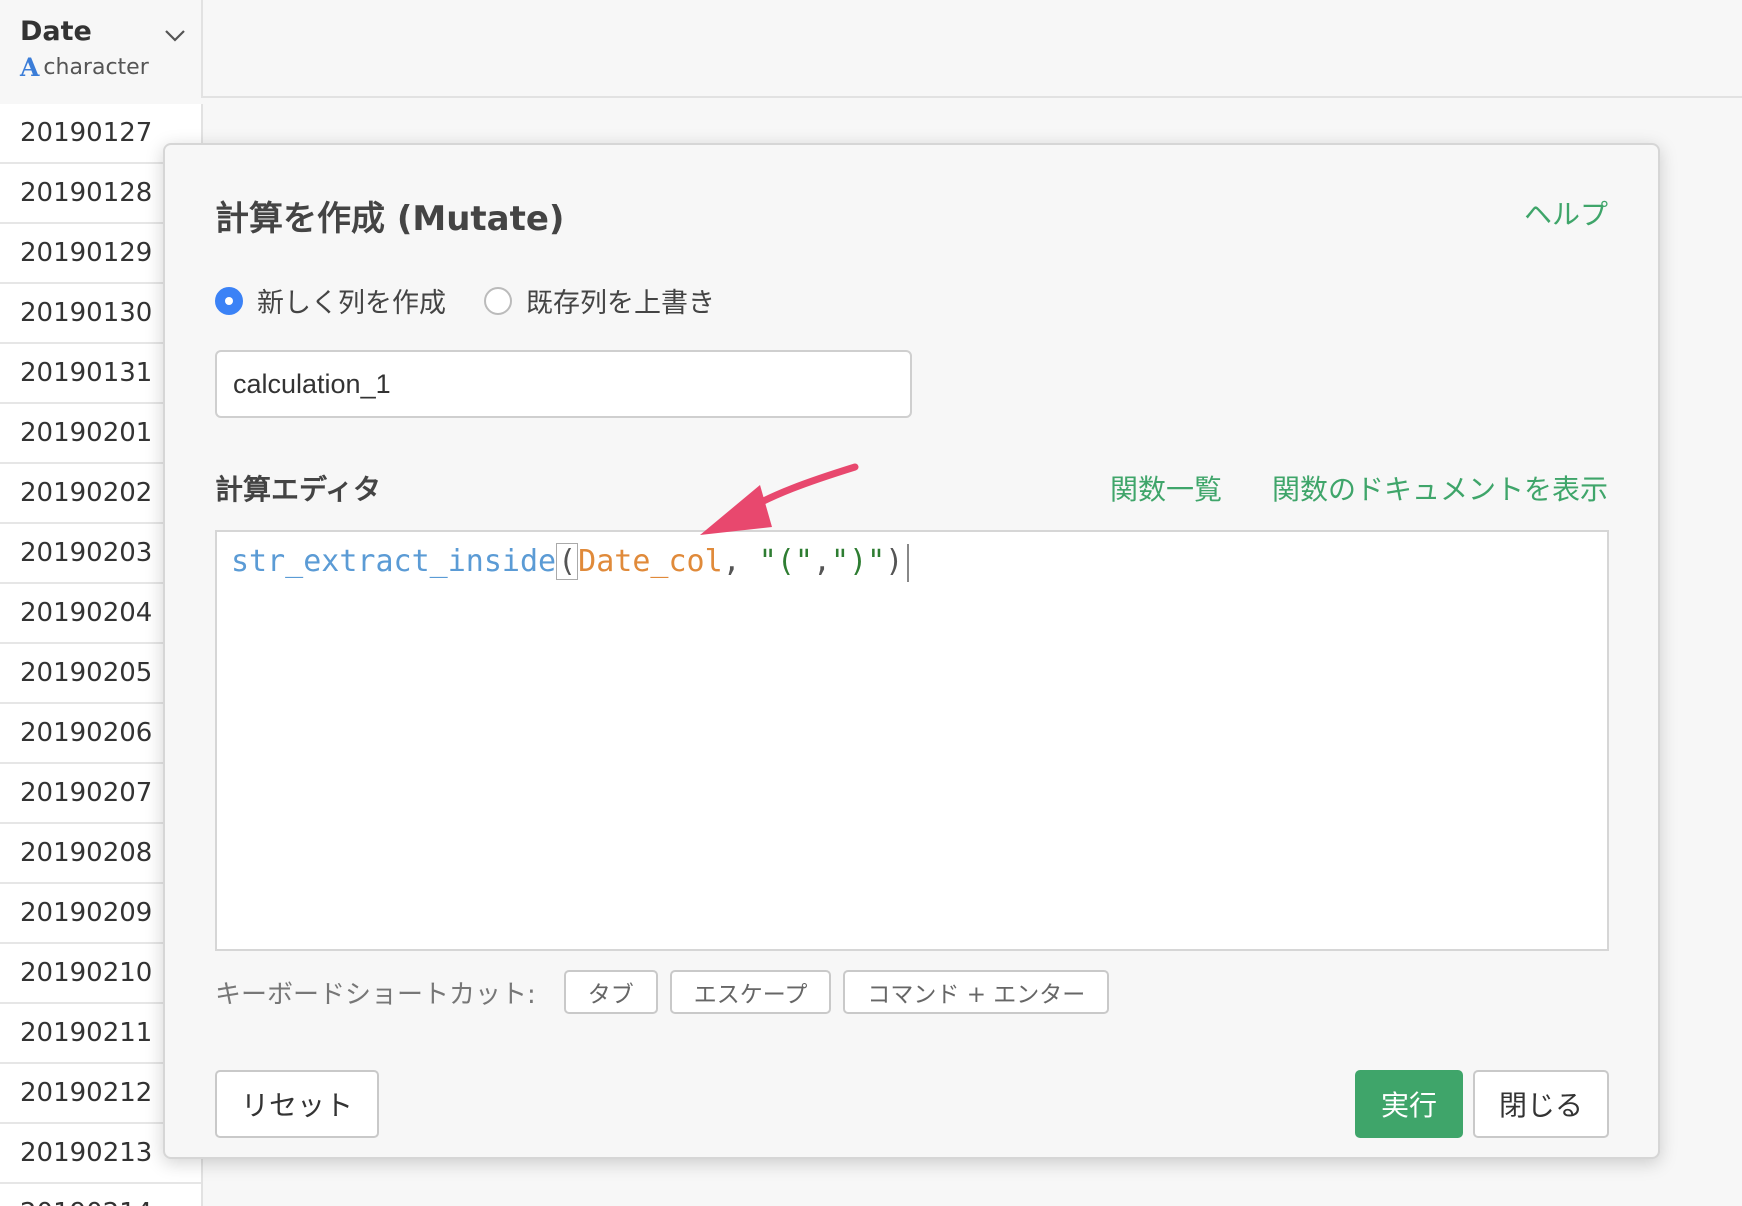 Image resolution: width=1742 pixels, height=1206 pixels. What do you see at coordinates (858, 561) in the screenshot?
I see `code-arg2: ")"` at bounding box center [858, 561].